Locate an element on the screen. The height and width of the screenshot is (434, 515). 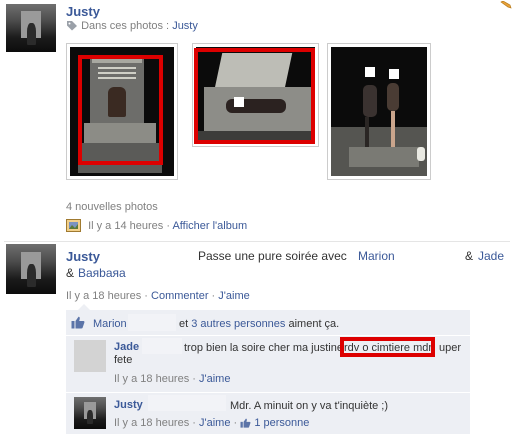
tag-icon is located at coordinates (72, 27).